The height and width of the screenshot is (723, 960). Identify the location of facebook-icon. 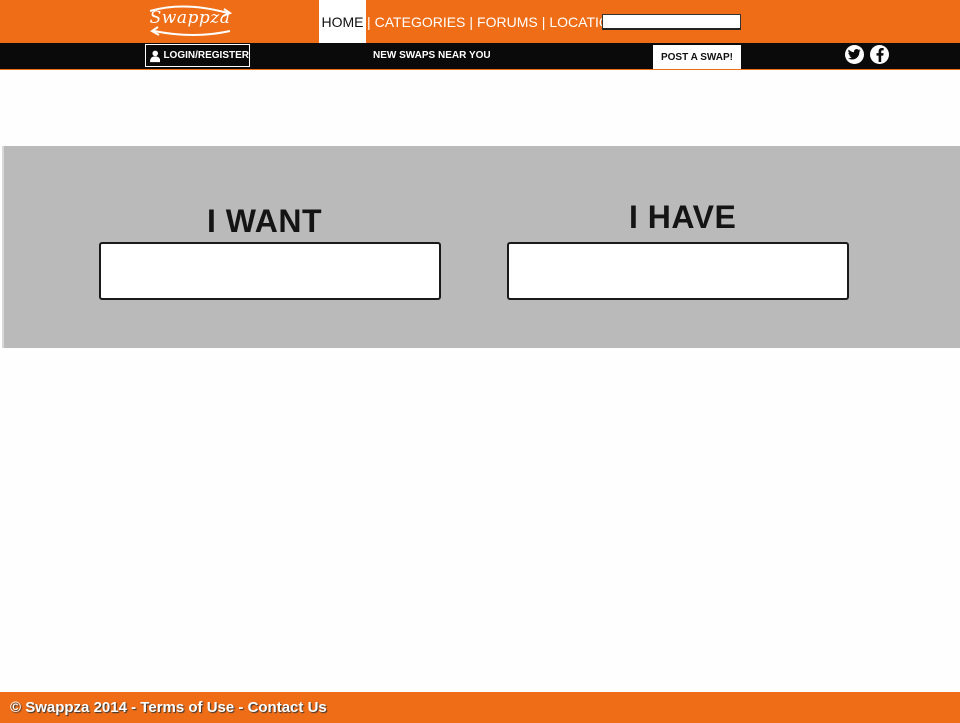
(880, 54).